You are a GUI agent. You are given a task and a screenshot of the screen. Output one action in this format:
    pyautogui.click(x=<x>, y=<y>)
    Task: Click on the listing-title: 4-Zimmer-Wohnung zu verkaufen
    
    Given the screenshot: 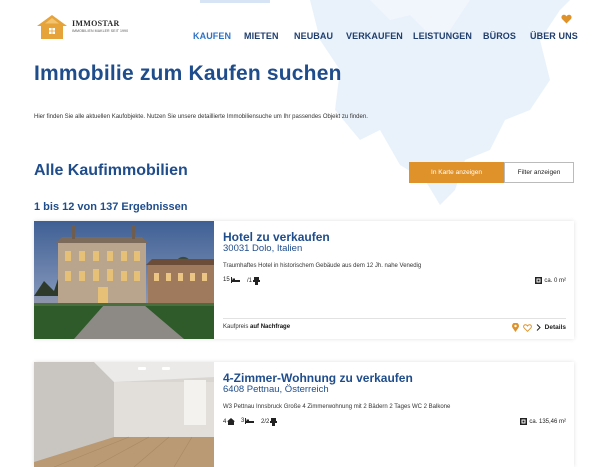 What is the action you would take?
    pyautogui.click(x=318, y=378)
    